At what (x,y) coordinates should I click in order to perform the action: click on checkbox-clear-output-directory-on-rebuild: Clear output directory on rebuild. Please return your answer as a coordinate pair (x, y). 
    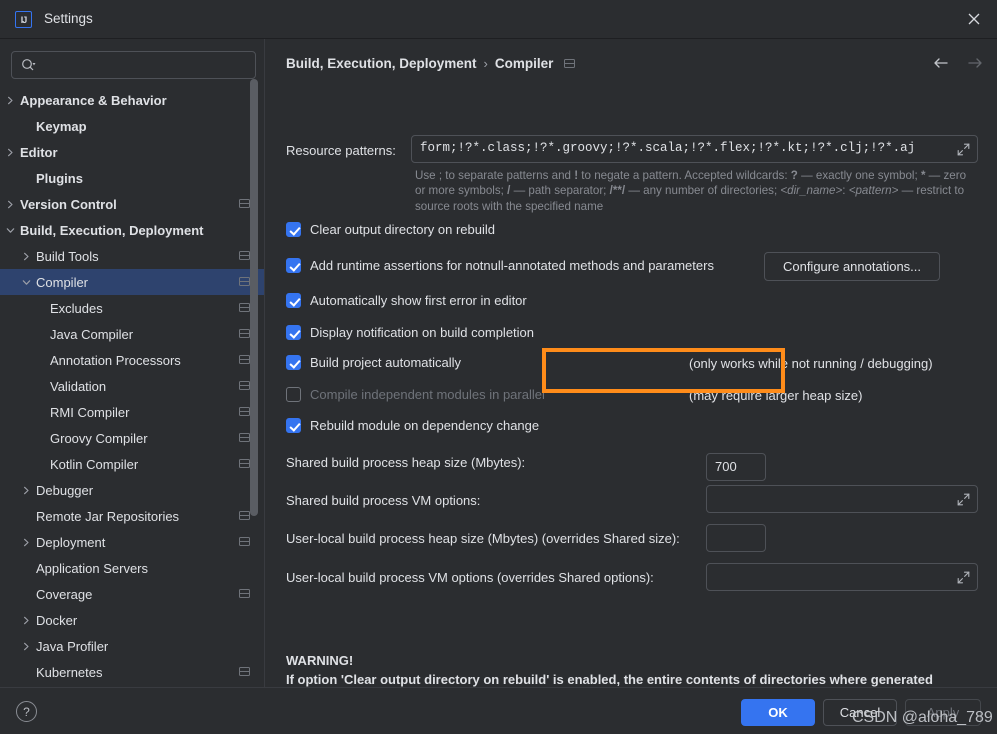
    Looking at the image, I should click on (390, 229).